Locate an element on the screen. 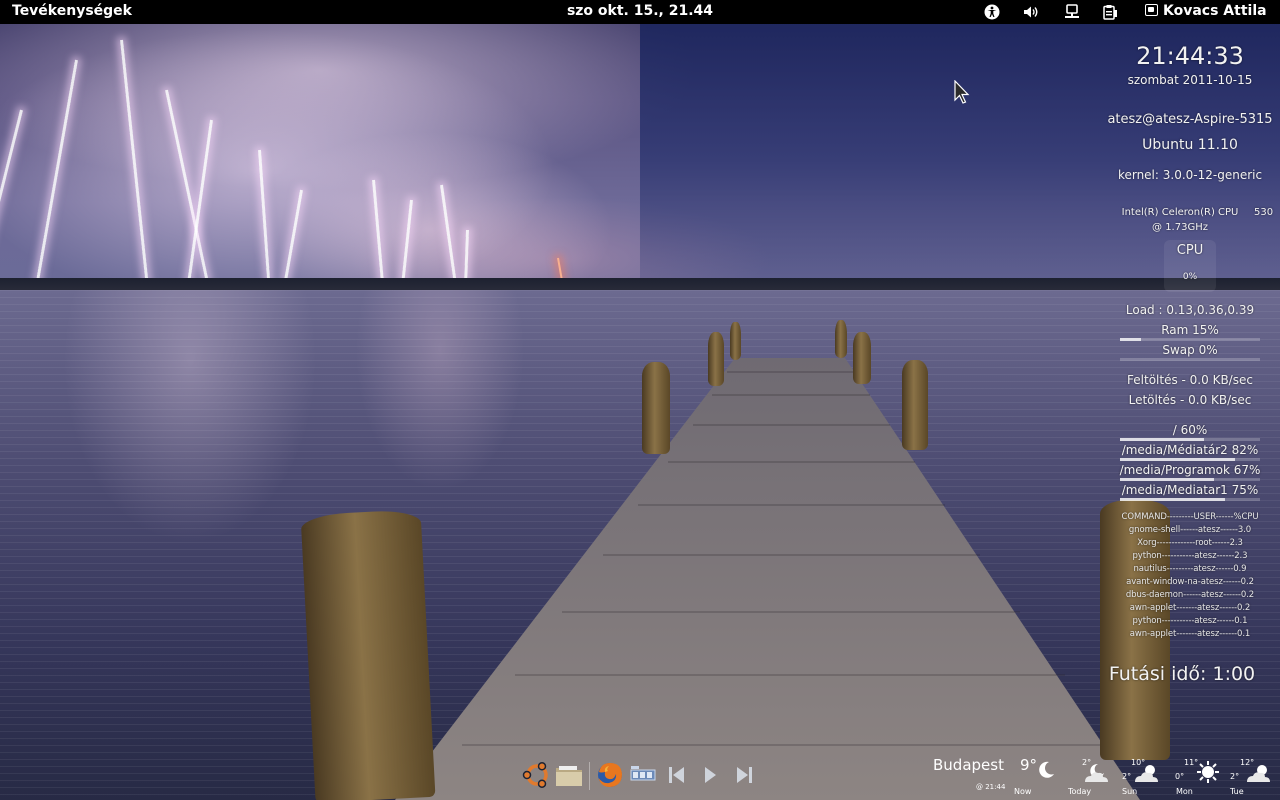 This screenshot has width=1280, height=800. user-status-icon is located at coordinates (1151, 10).